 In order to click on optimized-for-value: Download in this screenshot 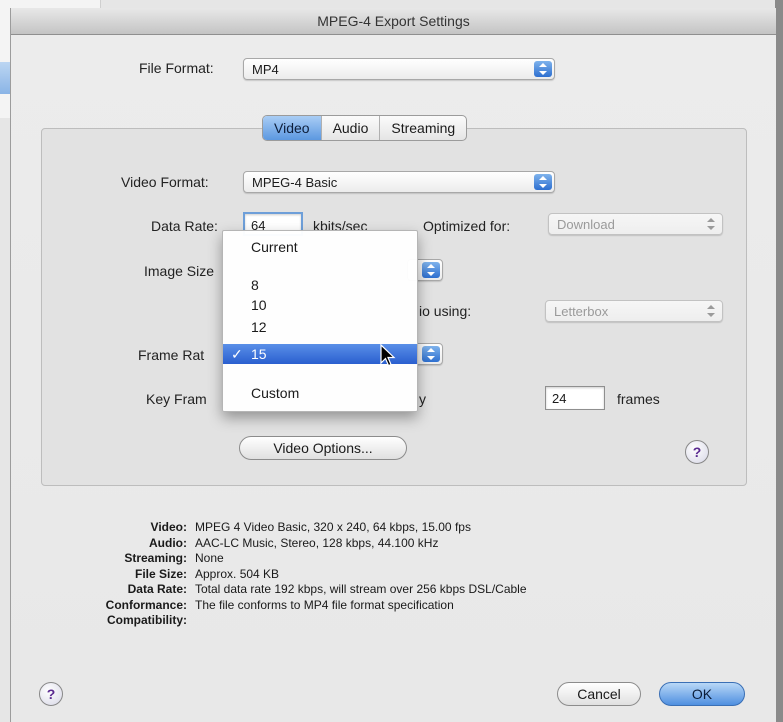, I will do `click(586, 224)`.